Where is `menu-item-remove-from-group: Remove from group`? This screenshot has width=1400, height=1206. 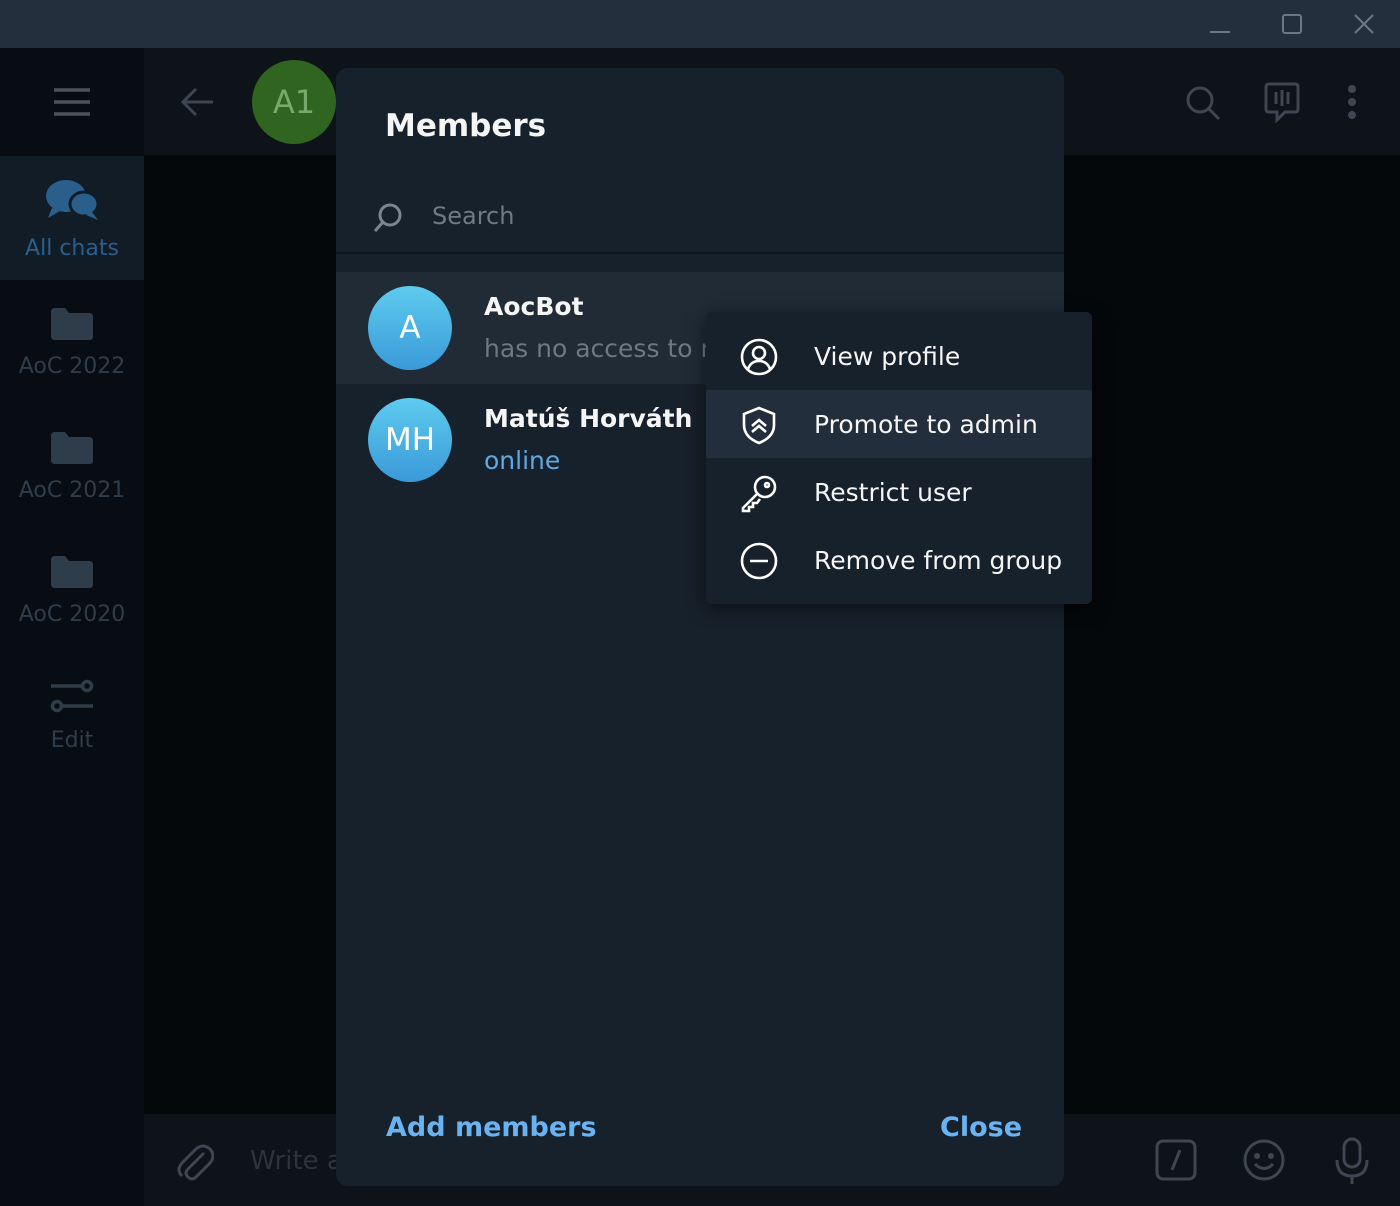 menu-item-remove-from-group: Remove from group is located at coordinates (899, 560).